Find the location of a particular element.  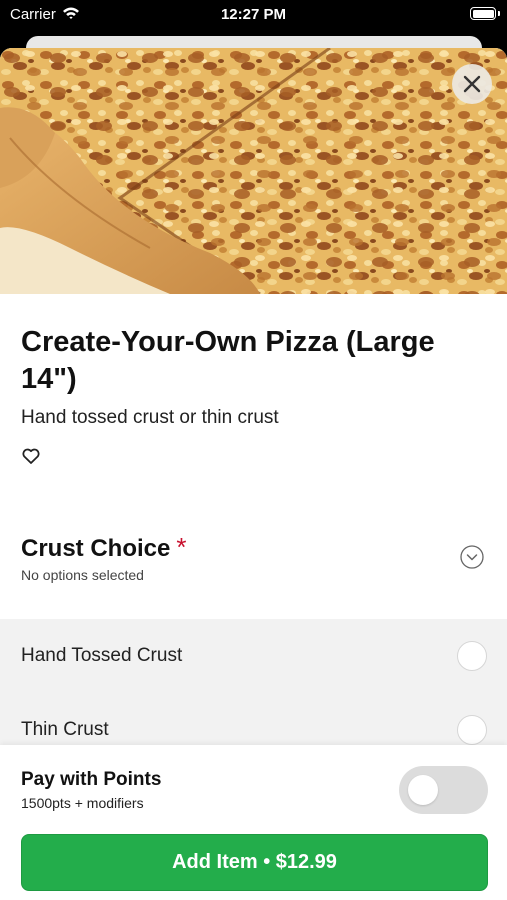

status-bar: Carrier 12:27 PM is located at coordinates (253, 15).